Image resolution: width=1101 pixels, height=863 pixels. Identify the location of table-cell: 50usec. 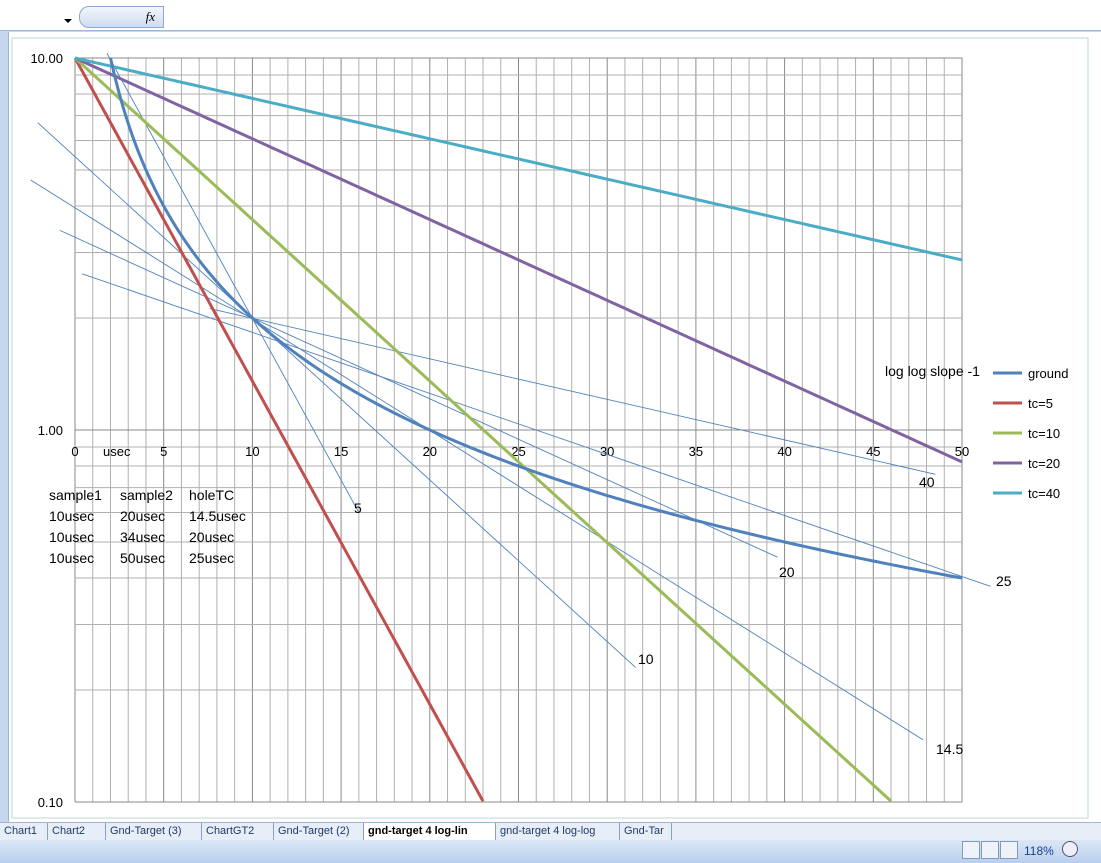
(142, 558).